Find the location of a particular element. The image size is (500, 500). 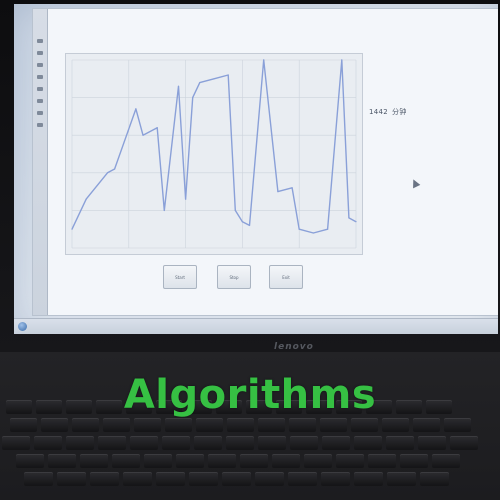

mouse-cursor-icon is located at coordinates (415, 183).